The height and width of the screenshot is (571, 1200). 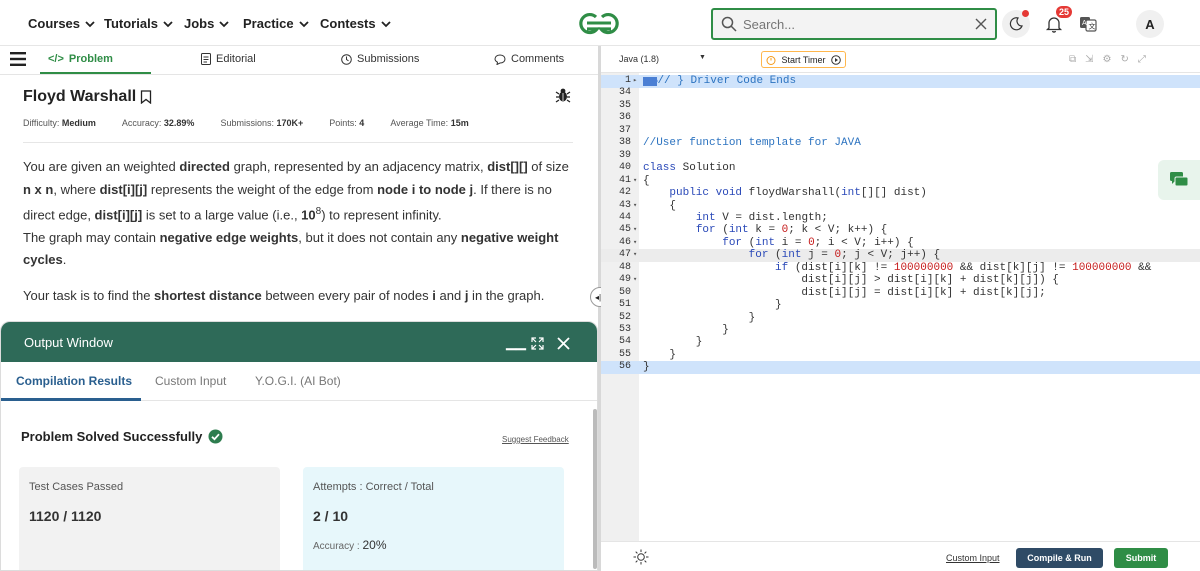 What do you see at coordinates (1125, 59) in the screenshot?
I see `reset-icon: ↻` at bounding box center [1125, 59].